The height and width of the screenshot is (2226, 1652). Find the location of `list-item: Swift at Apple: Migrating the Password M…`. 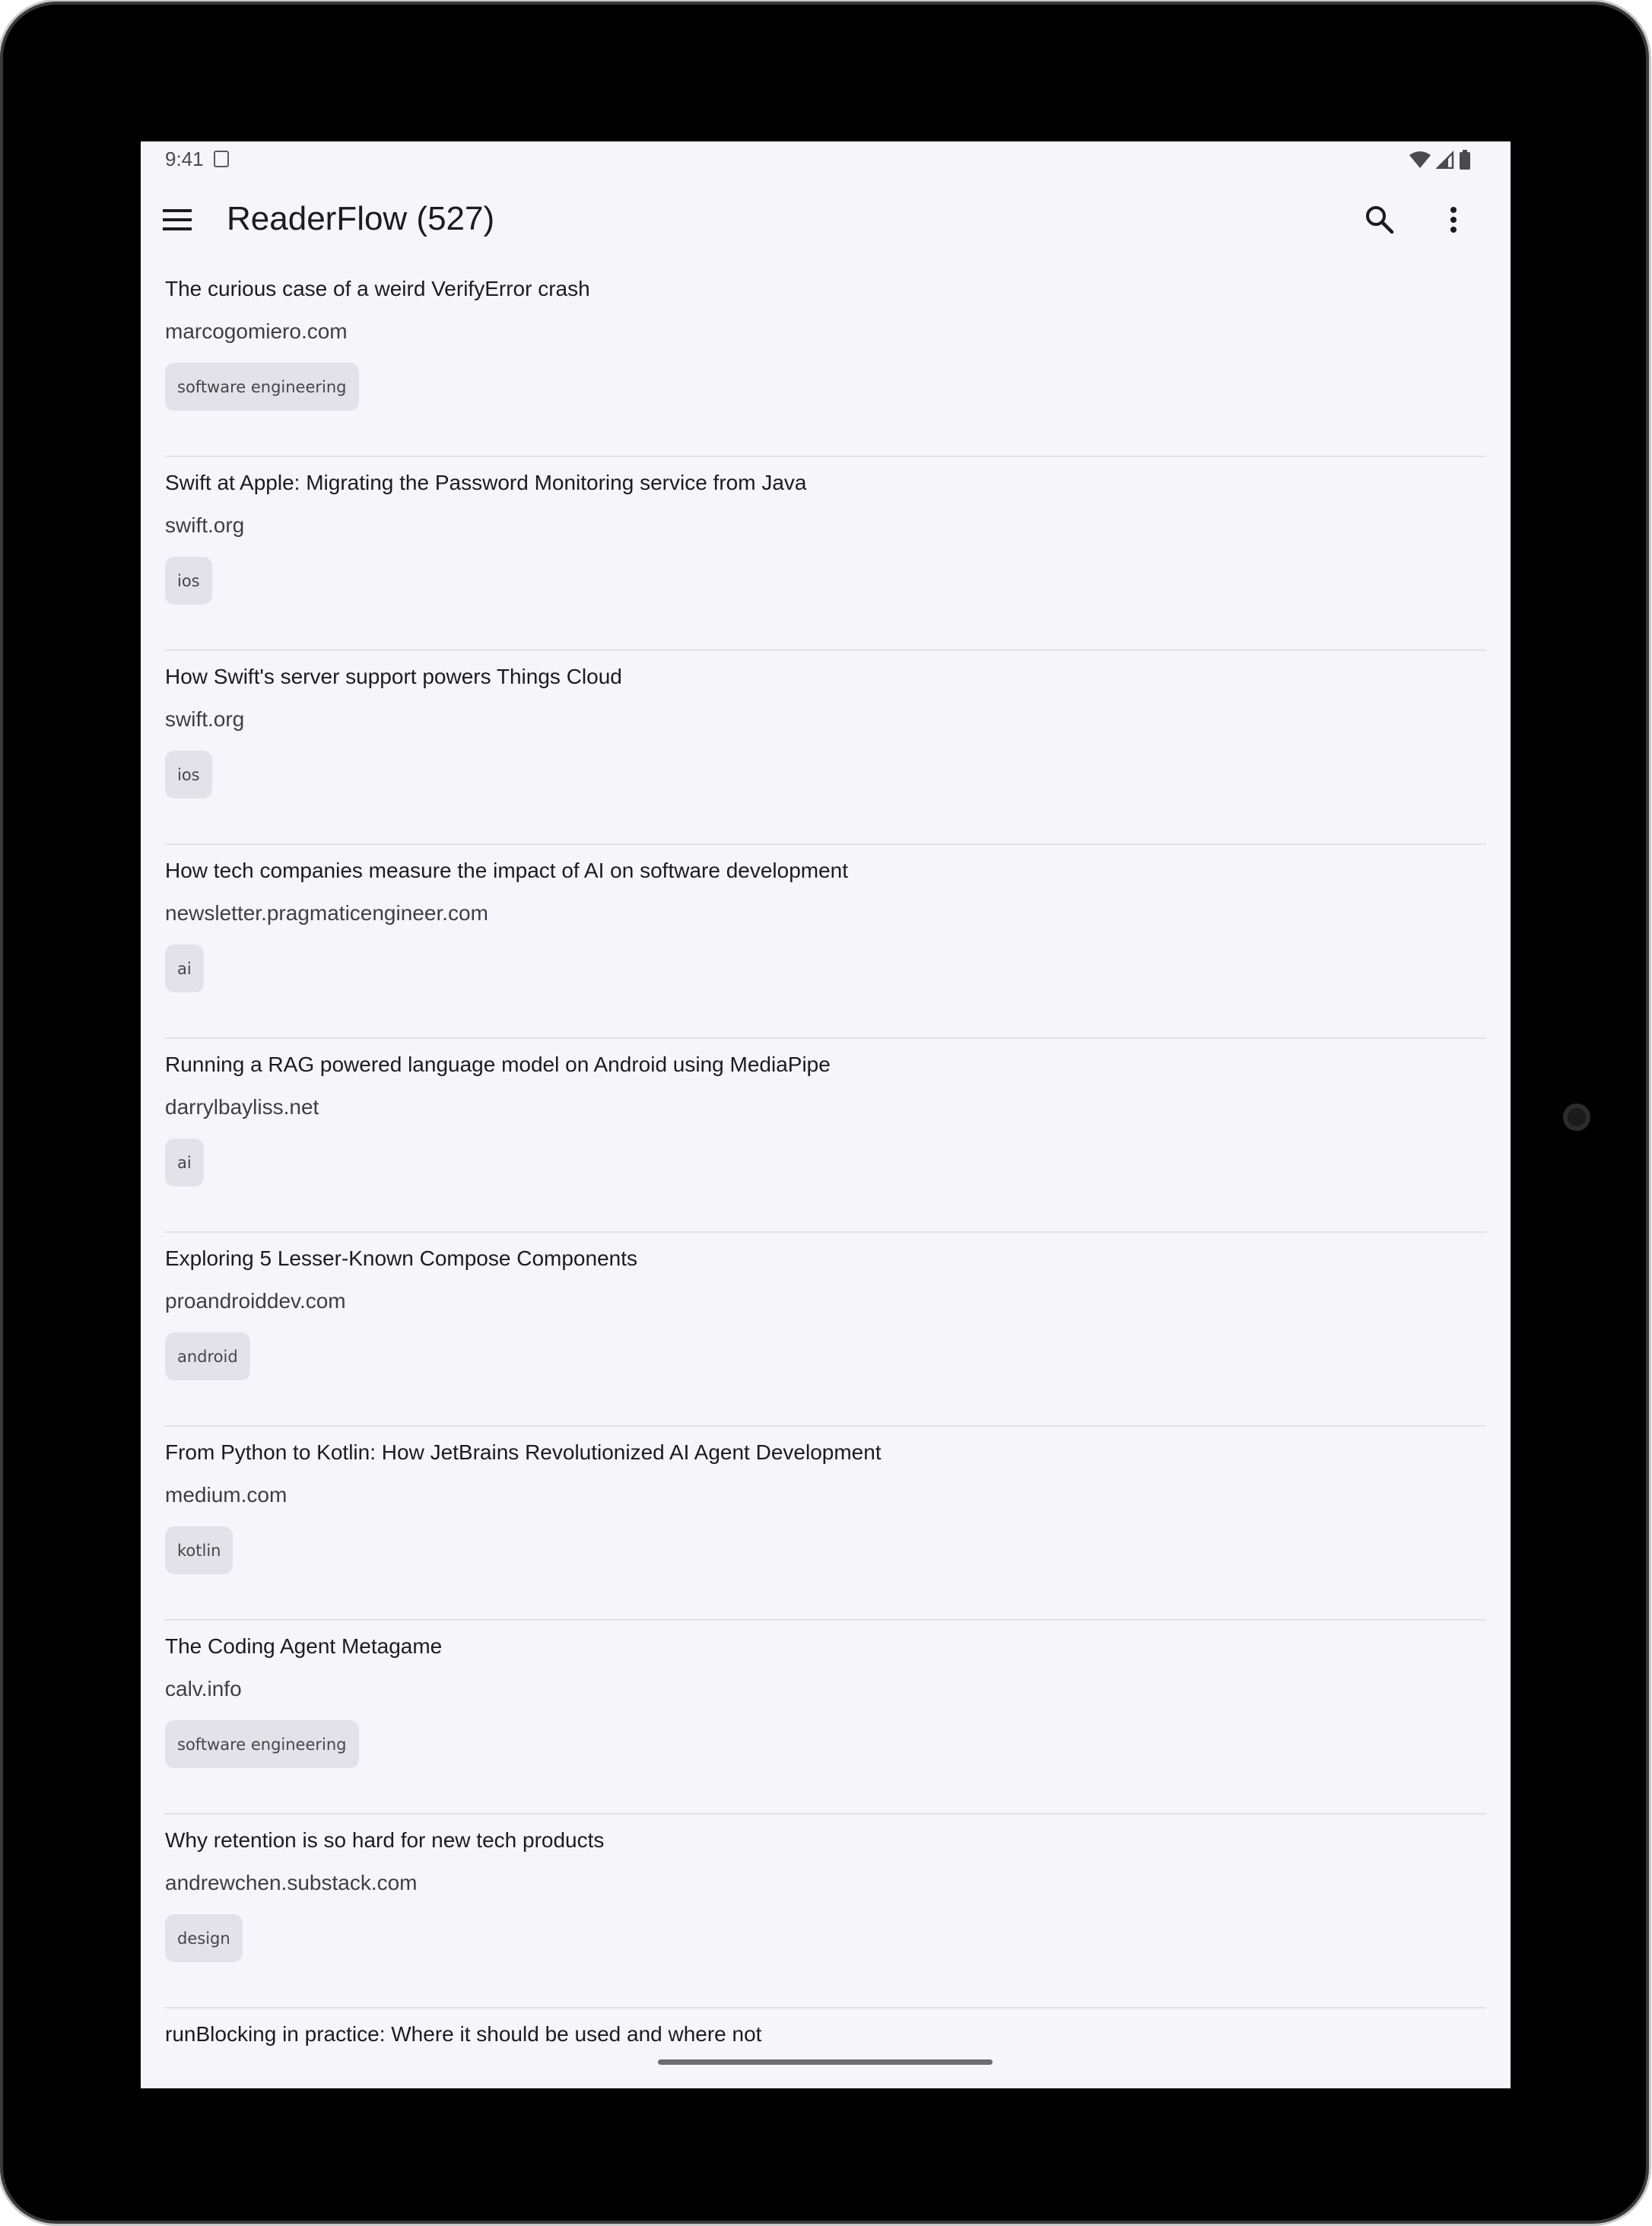

list-item: Swift at Apple: Migrating the Password M… is located at coordinates (825, 554).